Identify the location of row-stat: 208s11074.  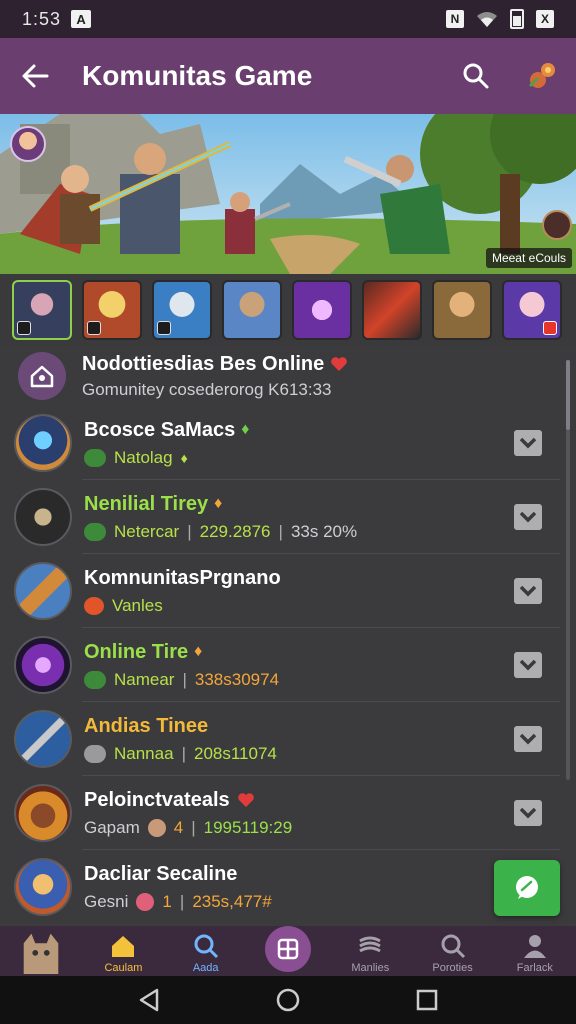
(235, 753).